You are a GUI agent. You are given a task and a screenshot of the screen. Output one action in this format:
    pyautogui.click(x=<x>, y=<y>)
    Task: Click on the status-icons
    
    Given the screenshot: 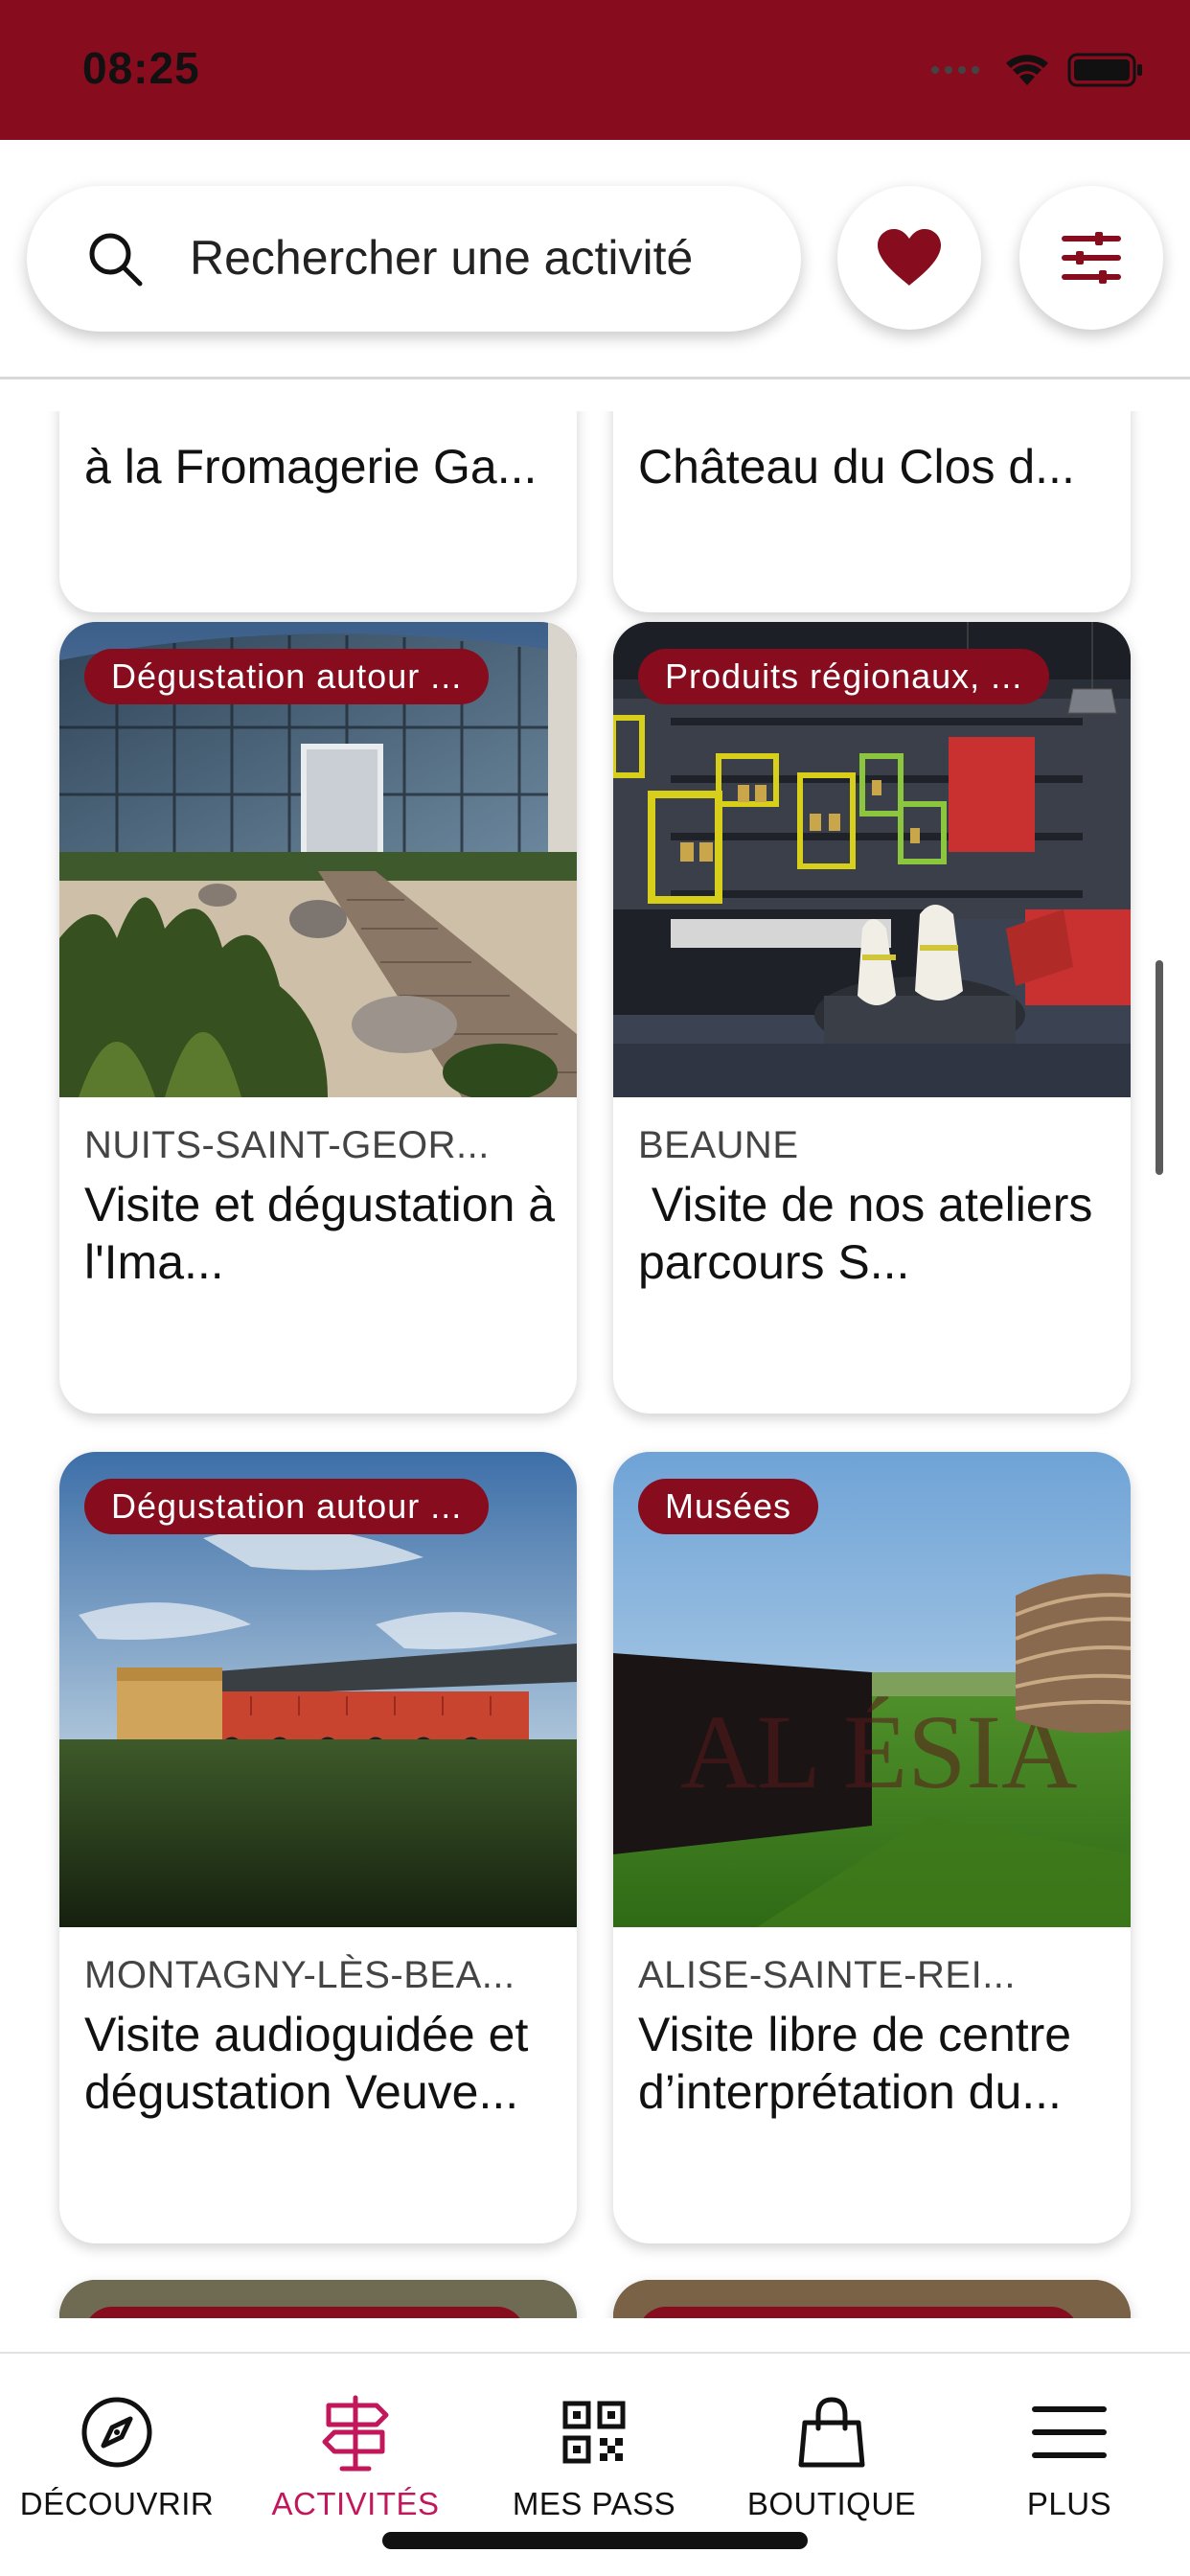 What is the action you would take?
    pyautogui.click(x=1037, y=70)
    